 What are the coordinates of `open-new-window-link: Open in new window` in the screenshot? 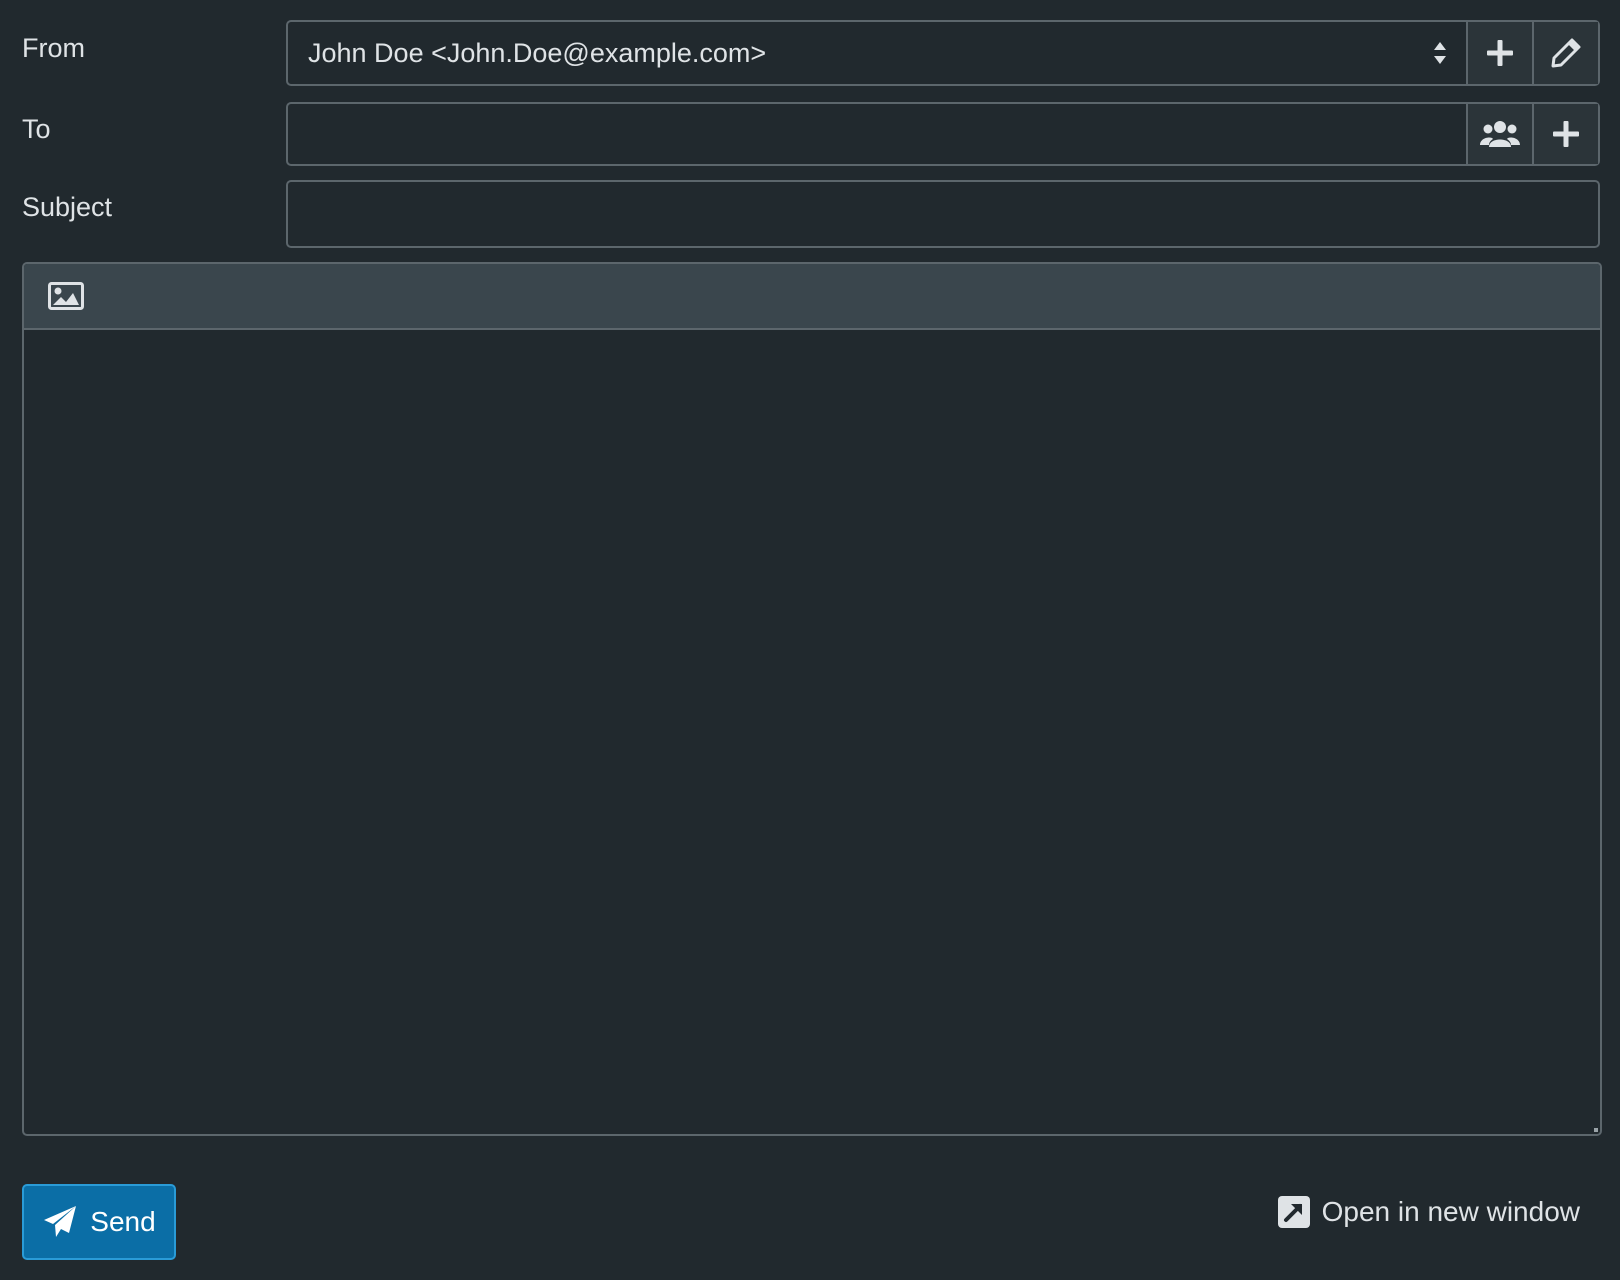 It's located at (1428, 1212).